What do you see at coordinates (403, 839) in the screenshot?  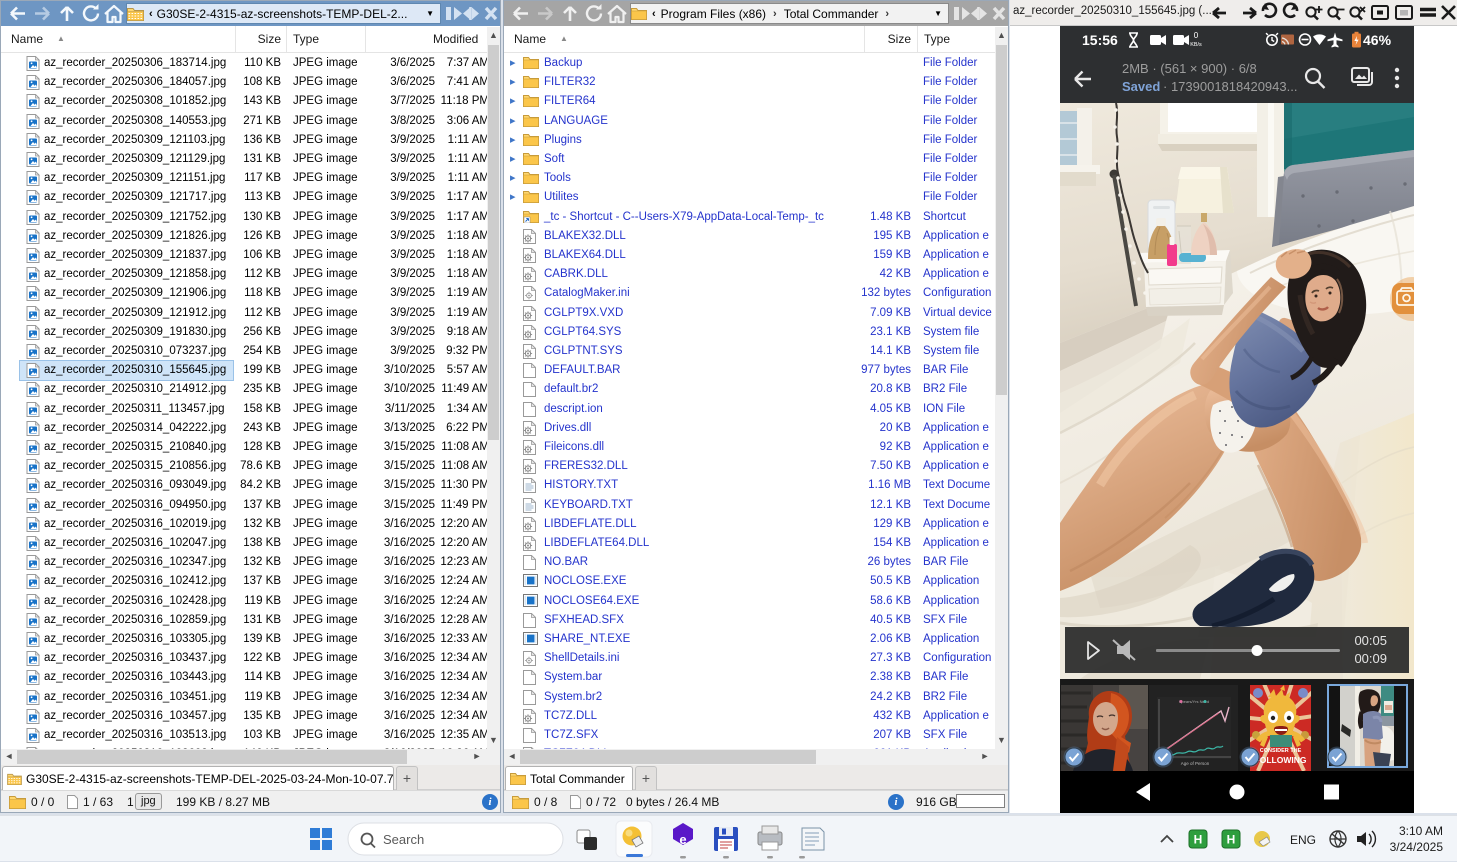 I see `svg-text: Search` at bounding box center [403, 839].